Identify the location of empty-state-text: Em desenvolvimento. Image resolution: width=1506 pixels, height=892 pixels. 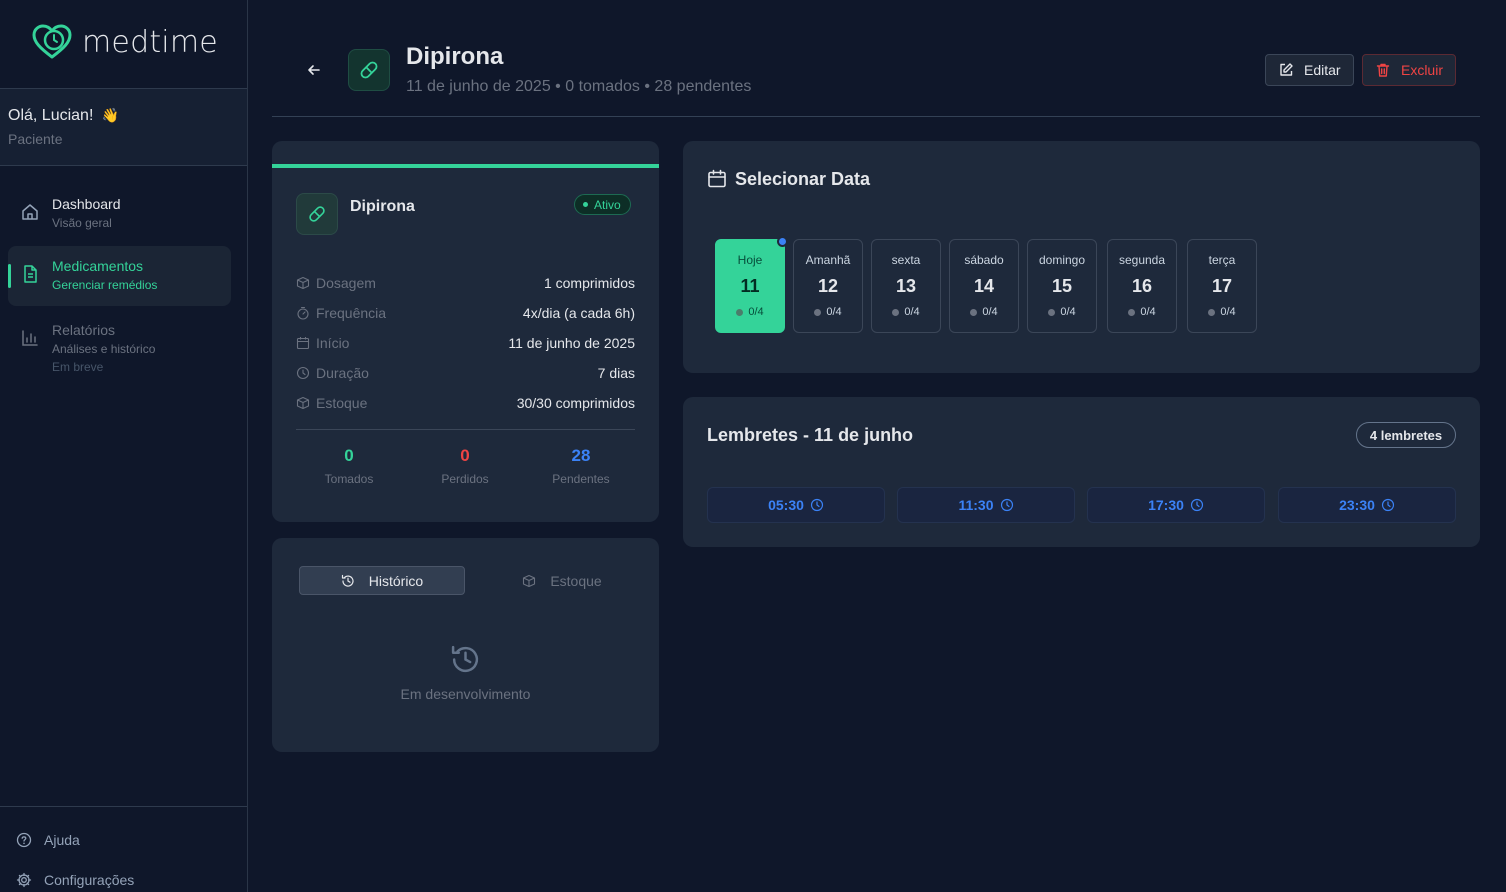
(465, 694).